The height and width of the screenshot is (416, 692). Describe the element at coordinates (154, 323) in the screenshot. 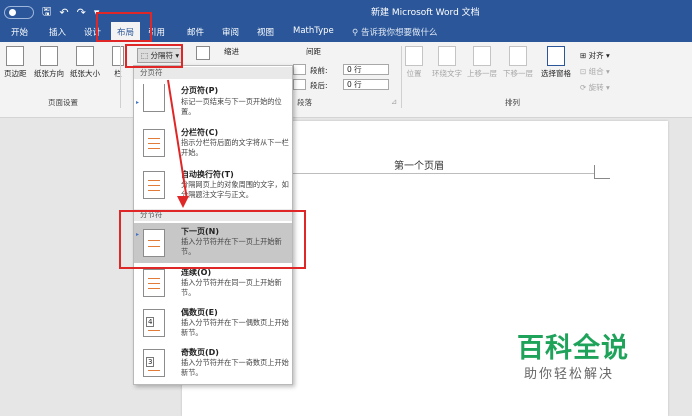

I see `even-page-icon: 4` at that location.